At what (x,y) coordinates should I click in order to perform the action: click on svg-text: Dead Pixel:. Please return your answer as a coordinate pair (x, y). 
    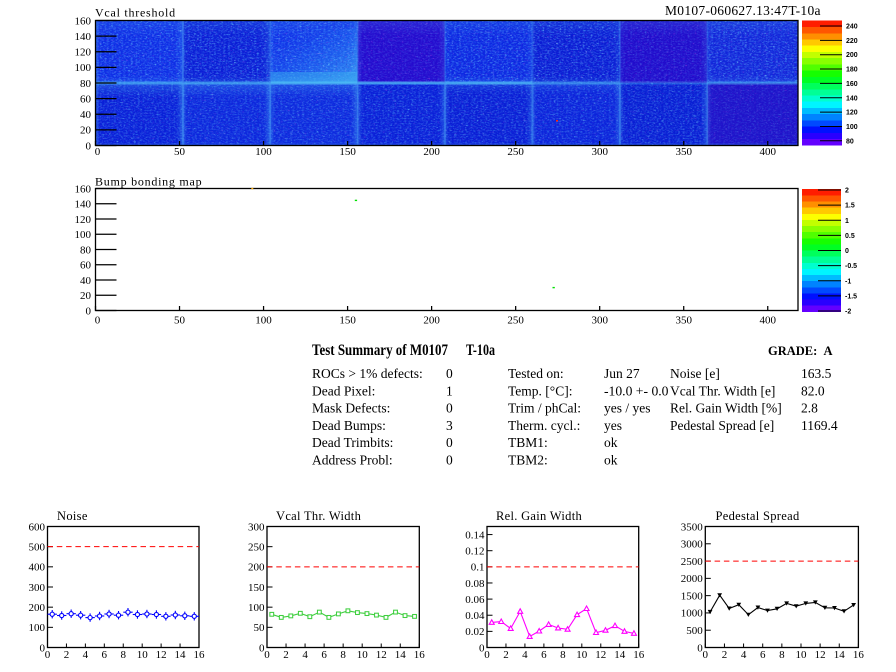
    Looking at the image, I should click on (343, 390).